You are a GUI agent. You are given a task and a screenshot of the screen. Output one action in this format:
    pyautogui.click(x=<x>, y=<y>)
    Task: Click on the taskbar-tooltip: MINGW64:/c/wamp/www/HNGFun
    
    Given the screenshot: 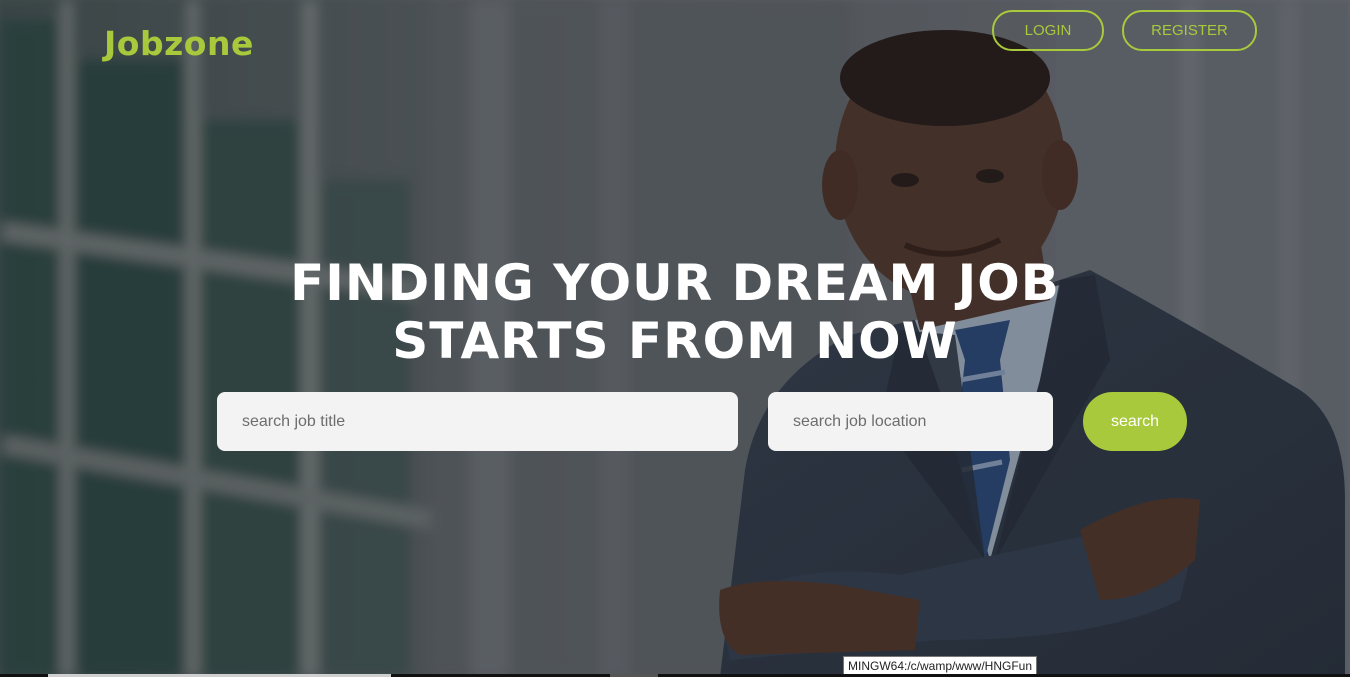 What is the action you would take?
    pyautogui.click(x=940, y=666)
    